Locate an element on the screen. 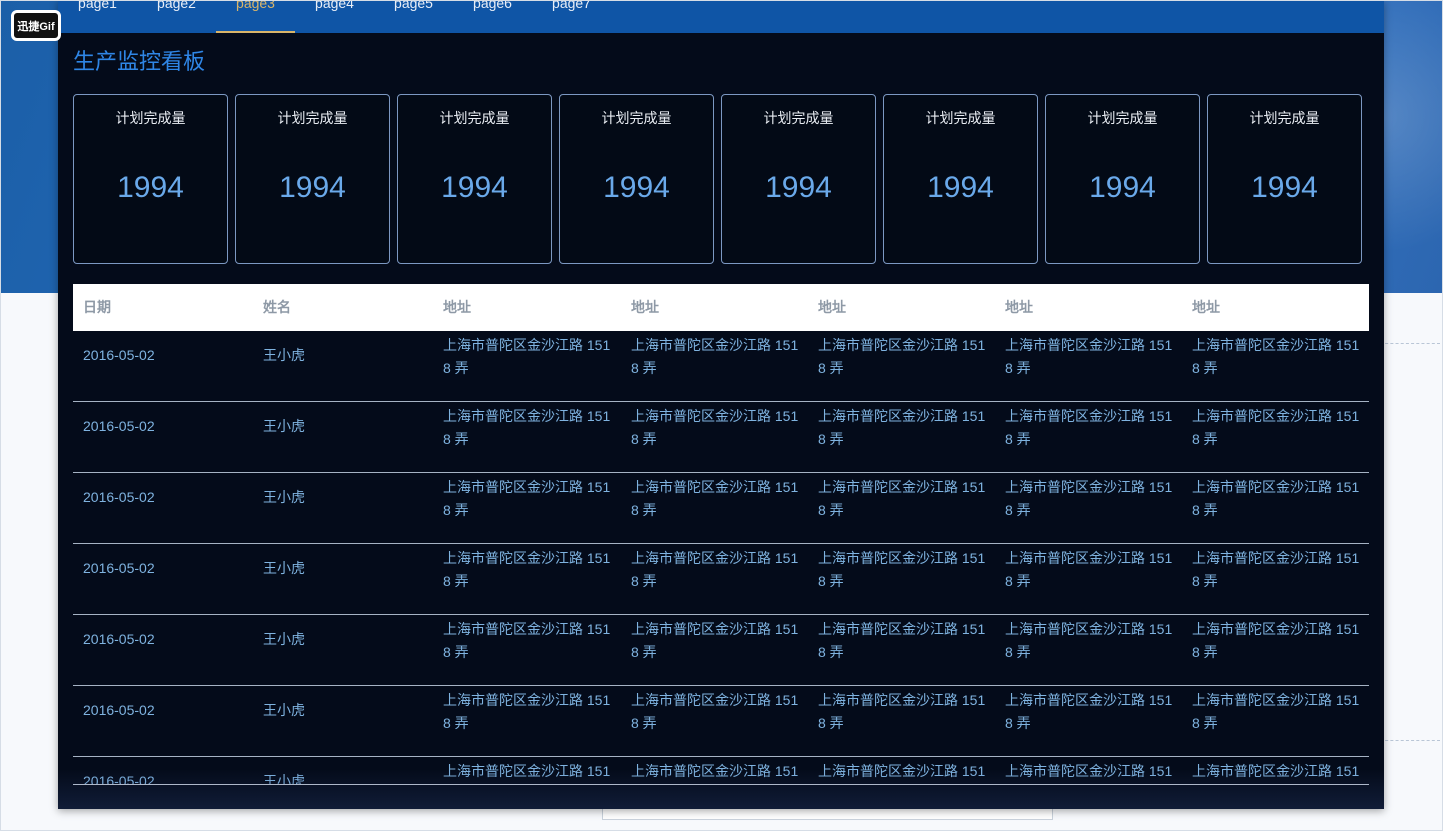  tab-page6: page6 is located at coordinates (492, 16).